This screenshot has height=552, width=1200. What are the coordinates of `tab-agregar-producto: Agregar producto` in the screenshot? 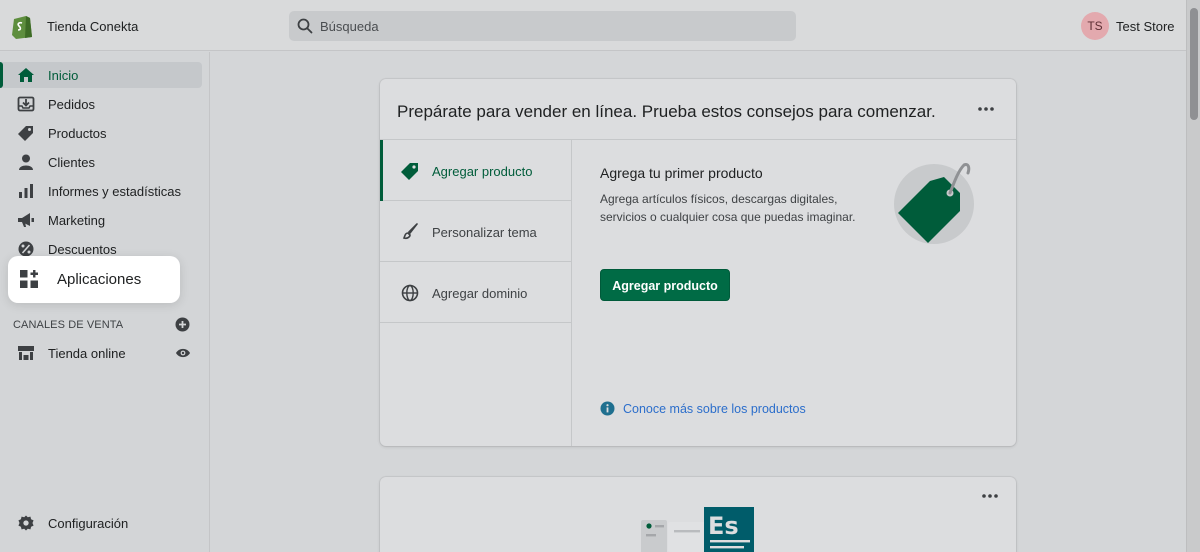 It's located at (475, 170).